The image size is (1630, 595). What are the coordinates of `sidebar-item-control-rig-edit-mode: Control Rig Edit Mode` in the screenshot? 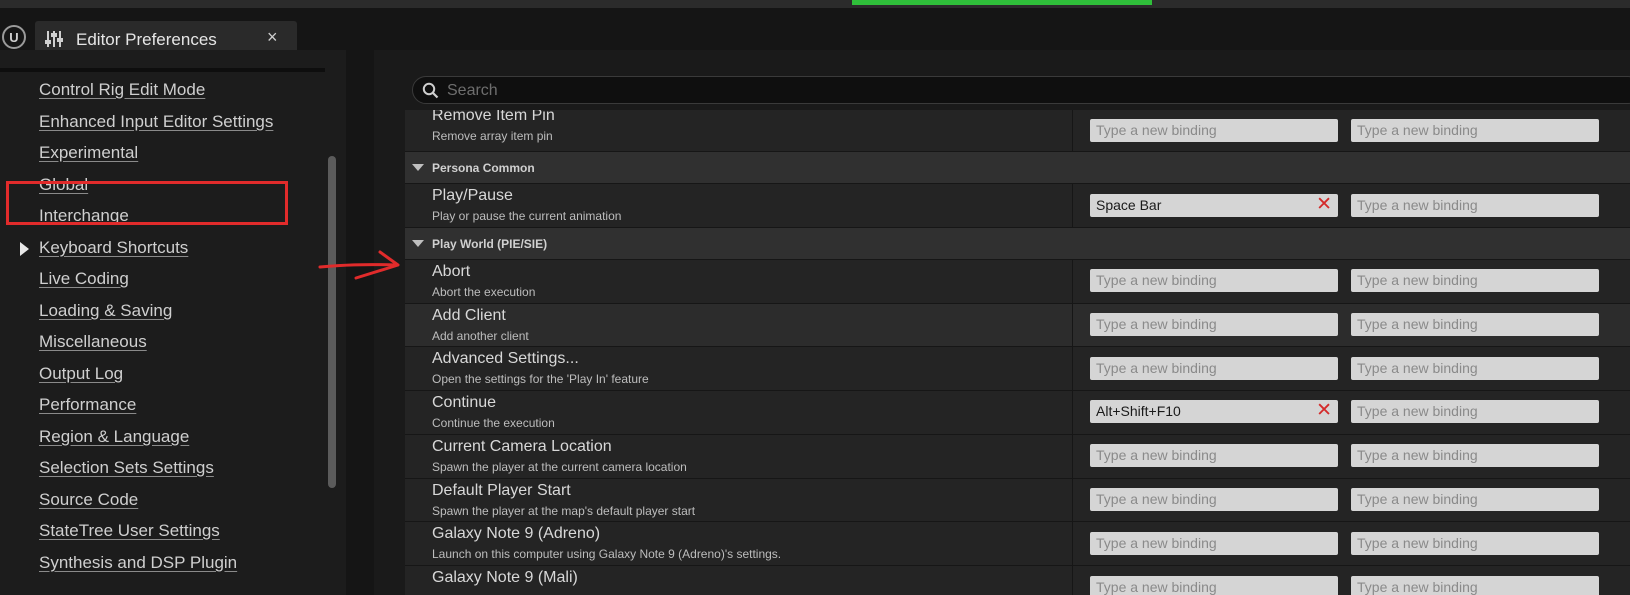 It's located at (122, 90).